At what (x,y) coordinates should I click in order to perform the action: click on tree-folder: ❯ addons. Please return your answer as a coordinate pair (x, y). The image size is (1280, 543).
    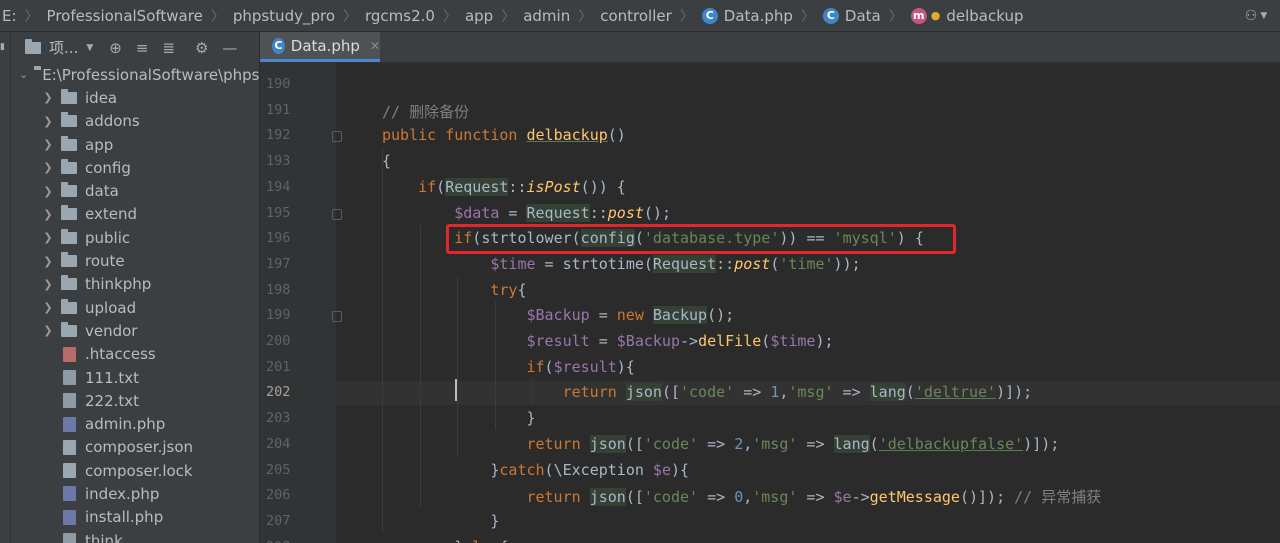
    Looking at the image, I should click on (135, 121).